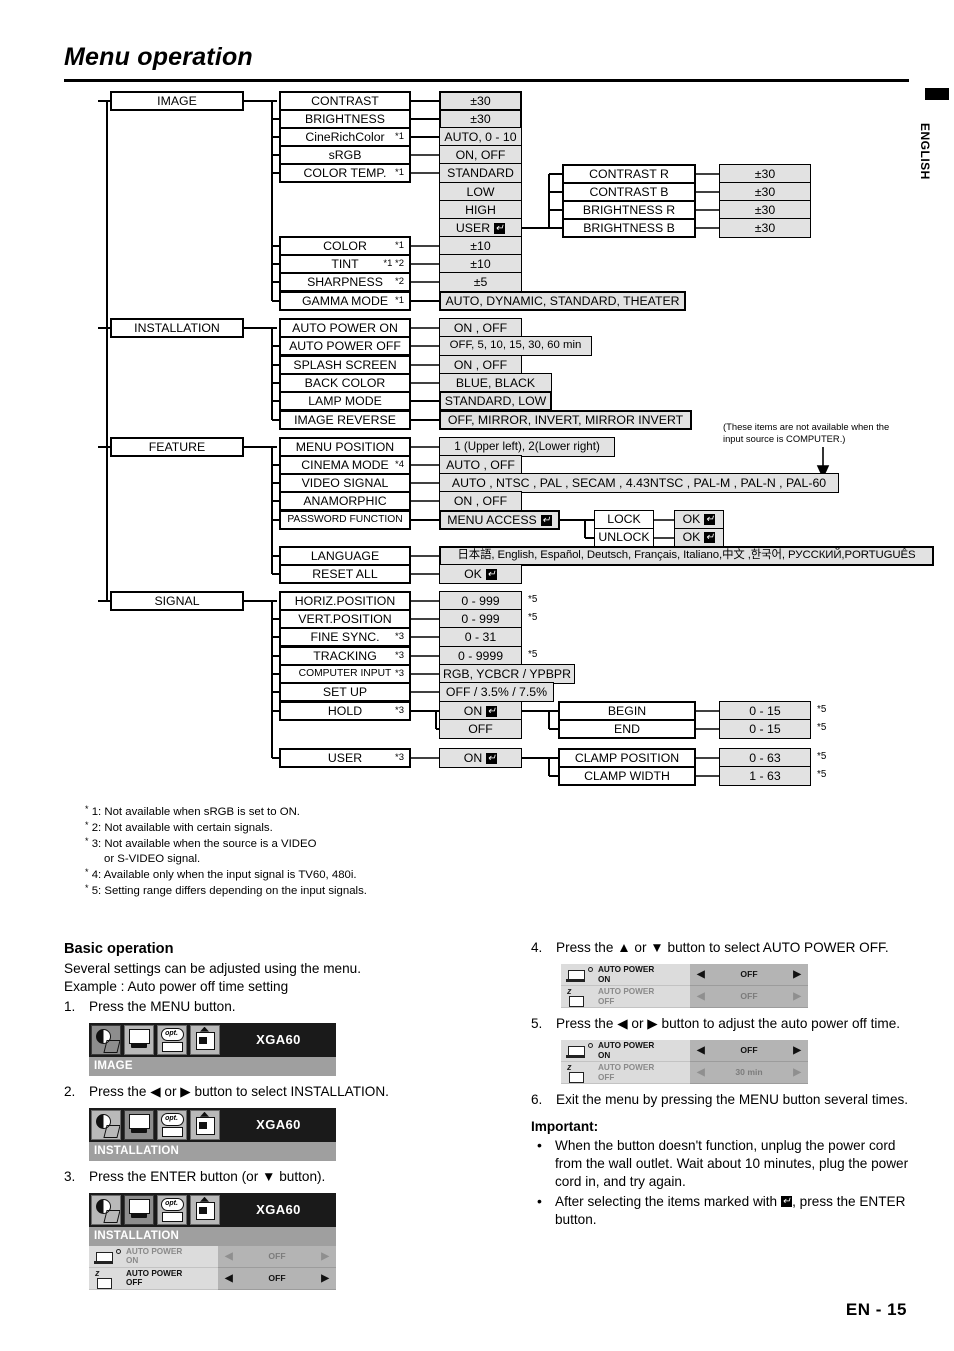 The height and width of the screenshot is (1351, 954). I want to click on menu-image: IMAGE, so click(177, 101).